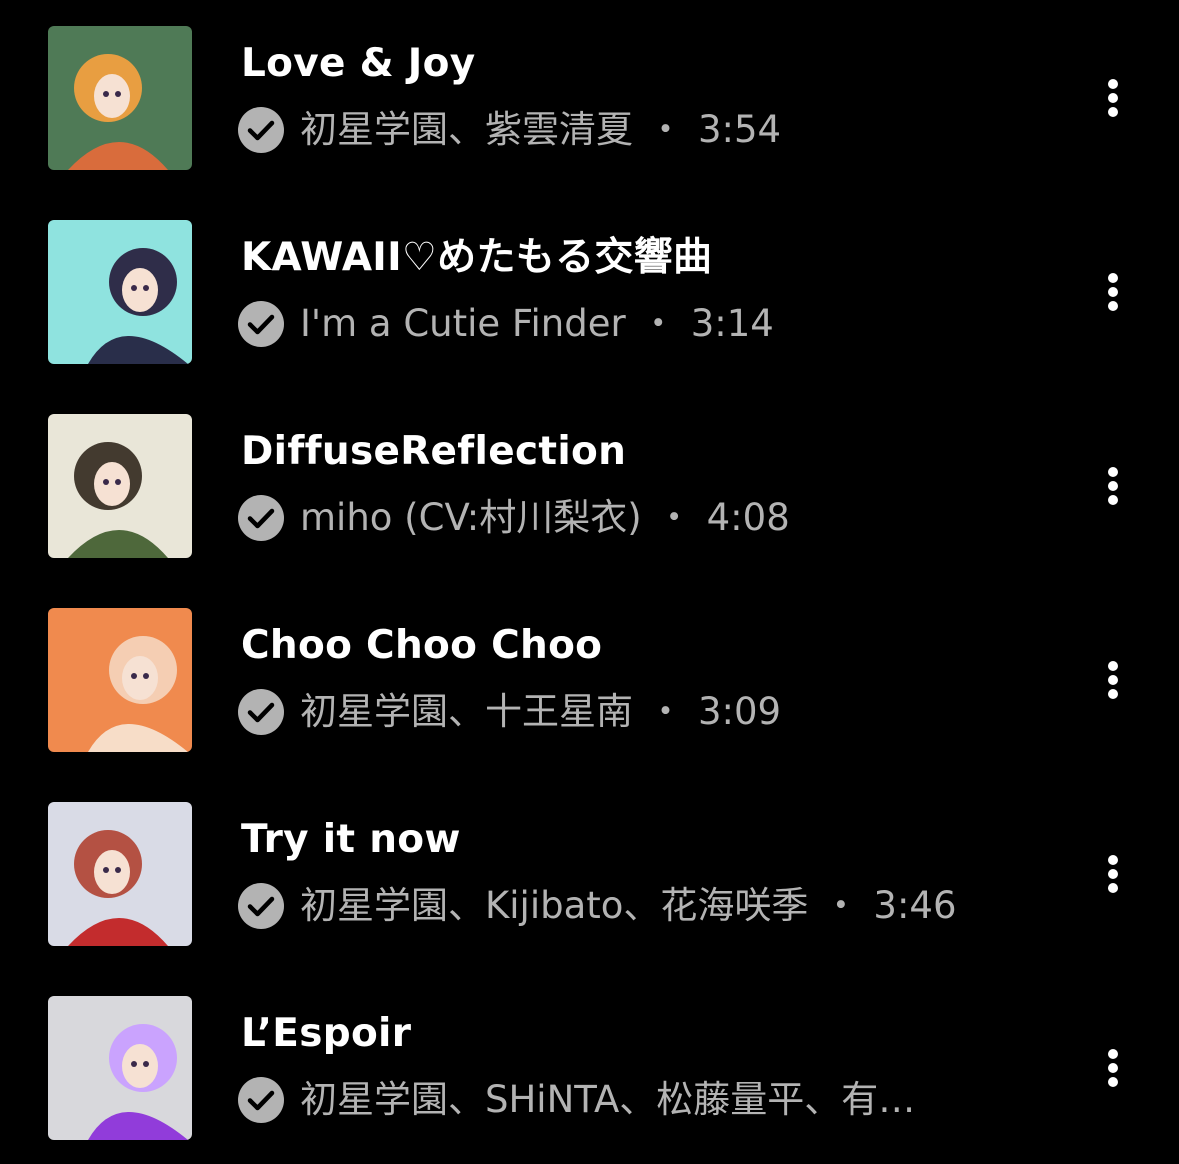 The image size is (1179, 1164). I want to click on track-artist: 初星学園、十王星南, so click(466, 711).